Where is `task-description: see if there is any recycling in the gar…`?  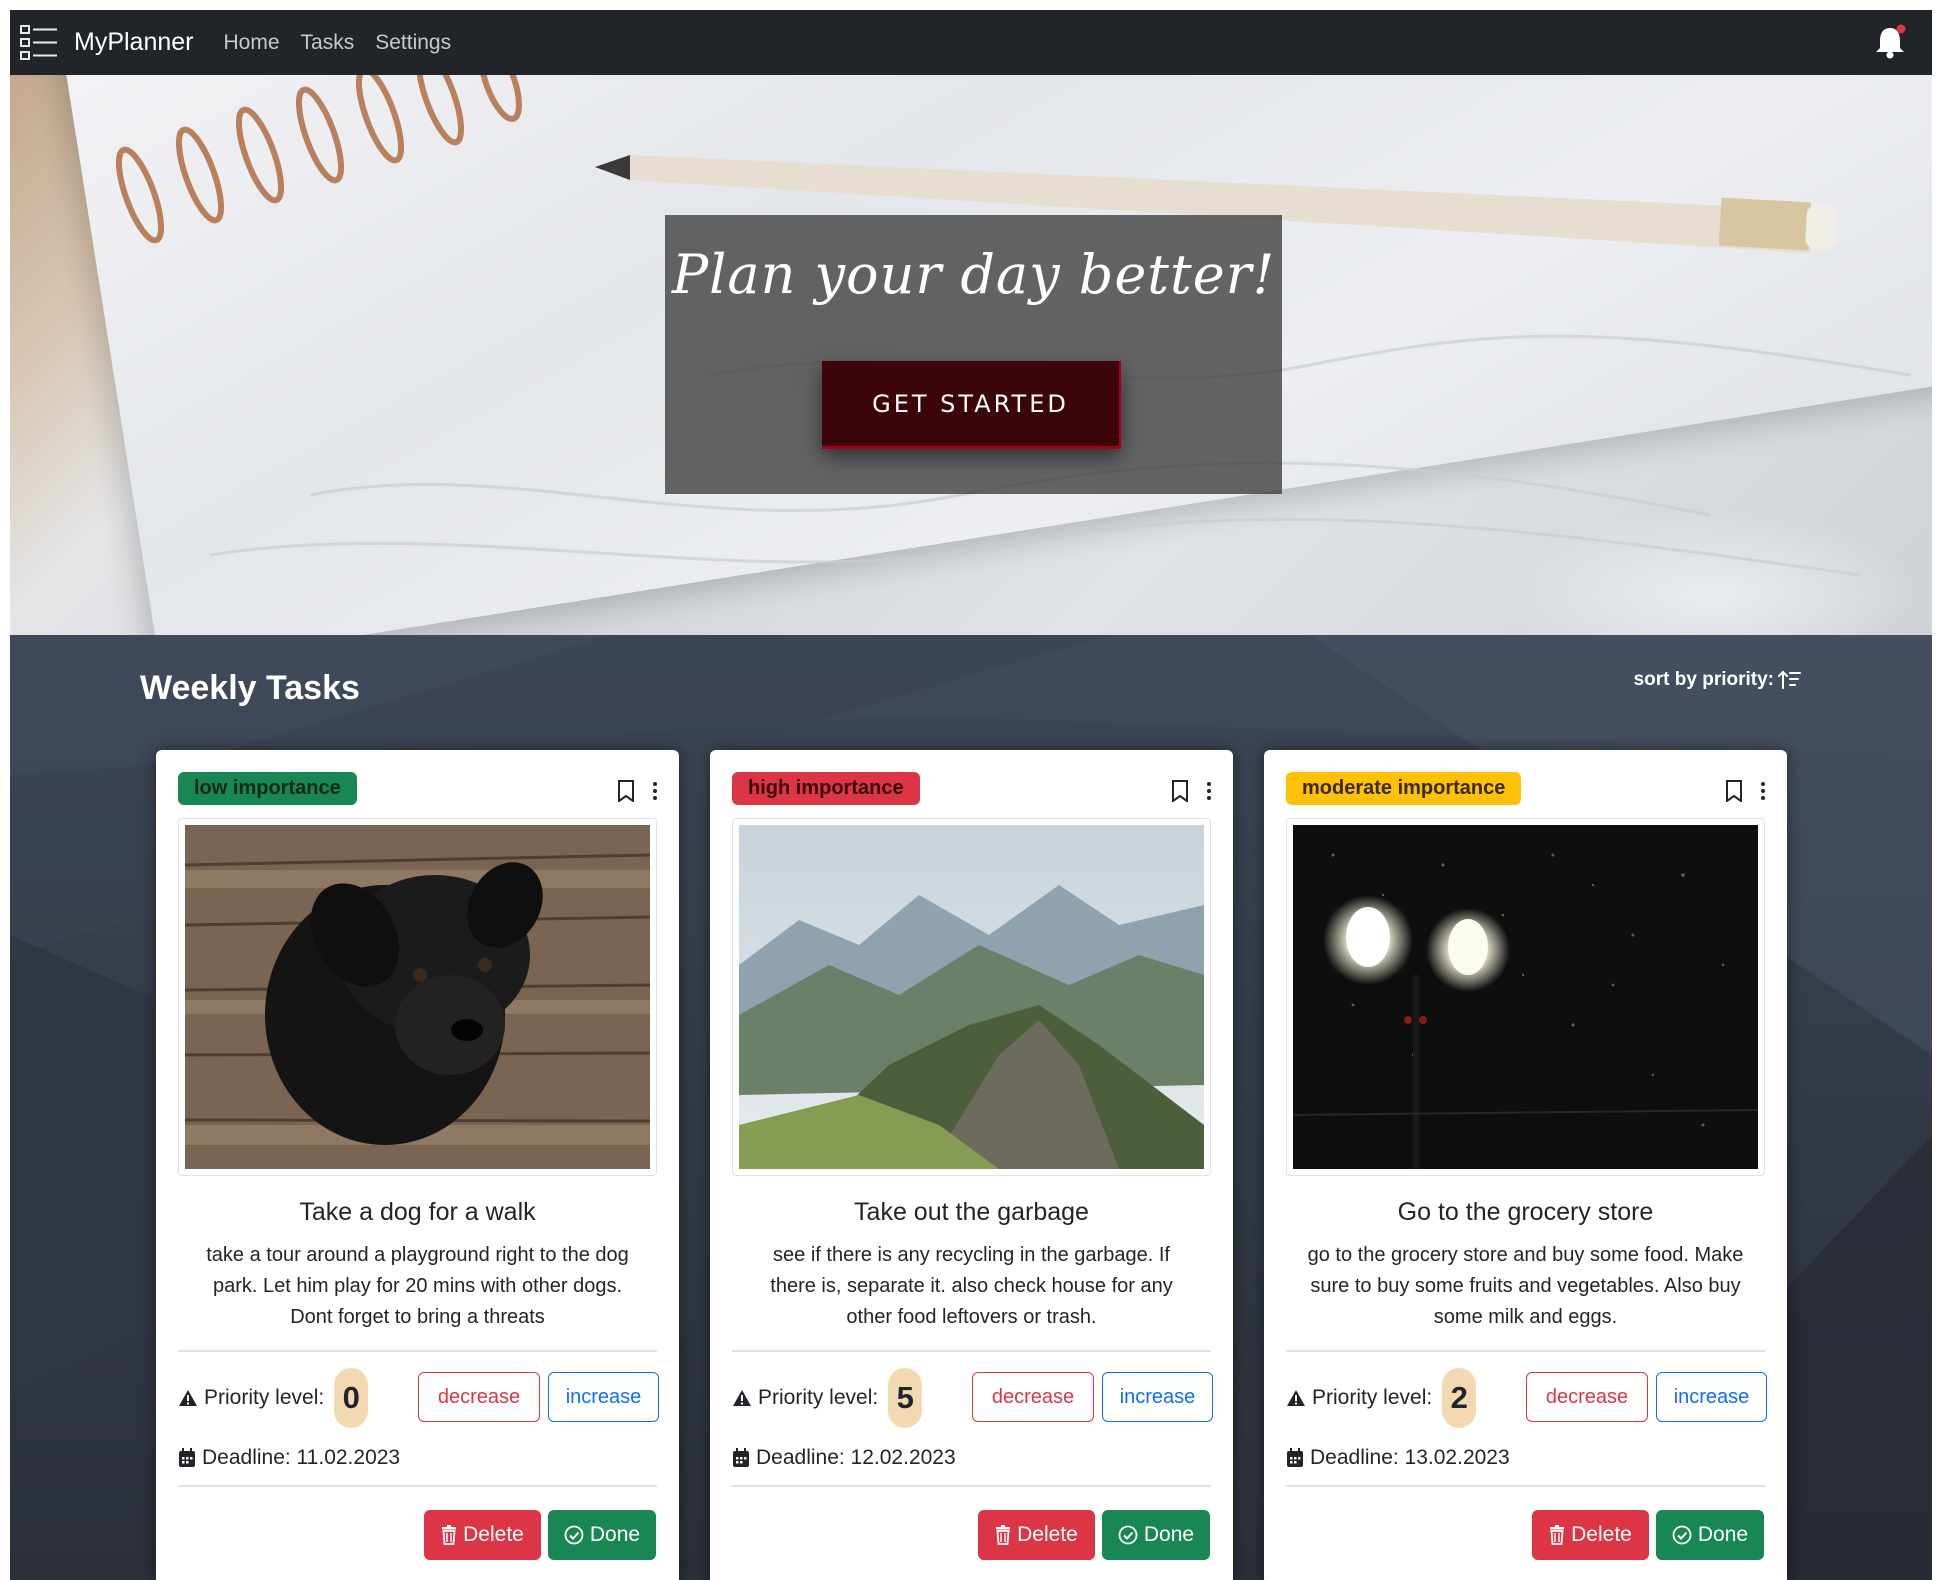
task-description: see if there is any recycling in the gar… is located at coordinates (971, 1286).